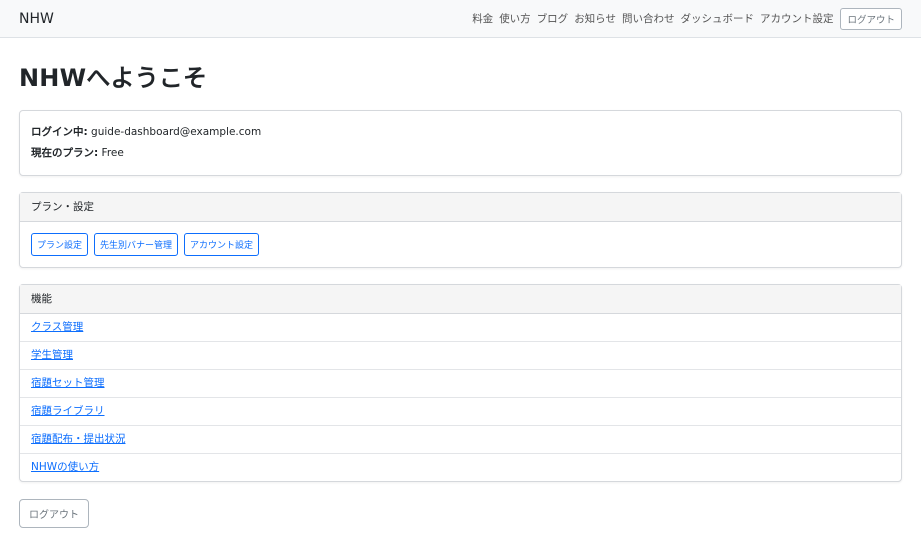  I want to click on plan-settings-button: プラン設定, so click(60, 244).